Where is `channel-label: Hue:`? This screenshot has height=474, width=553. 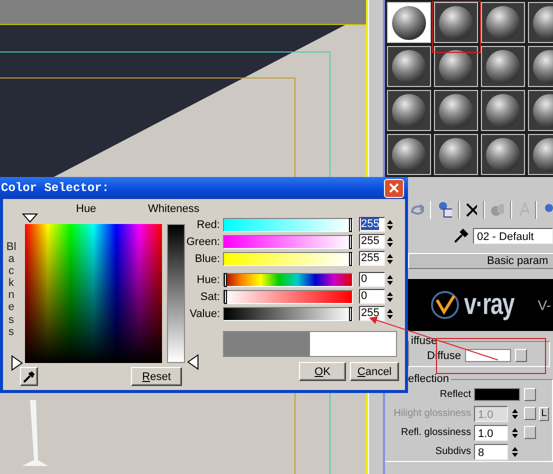
channel-label: Hue: is located at coordinates (208, 280).